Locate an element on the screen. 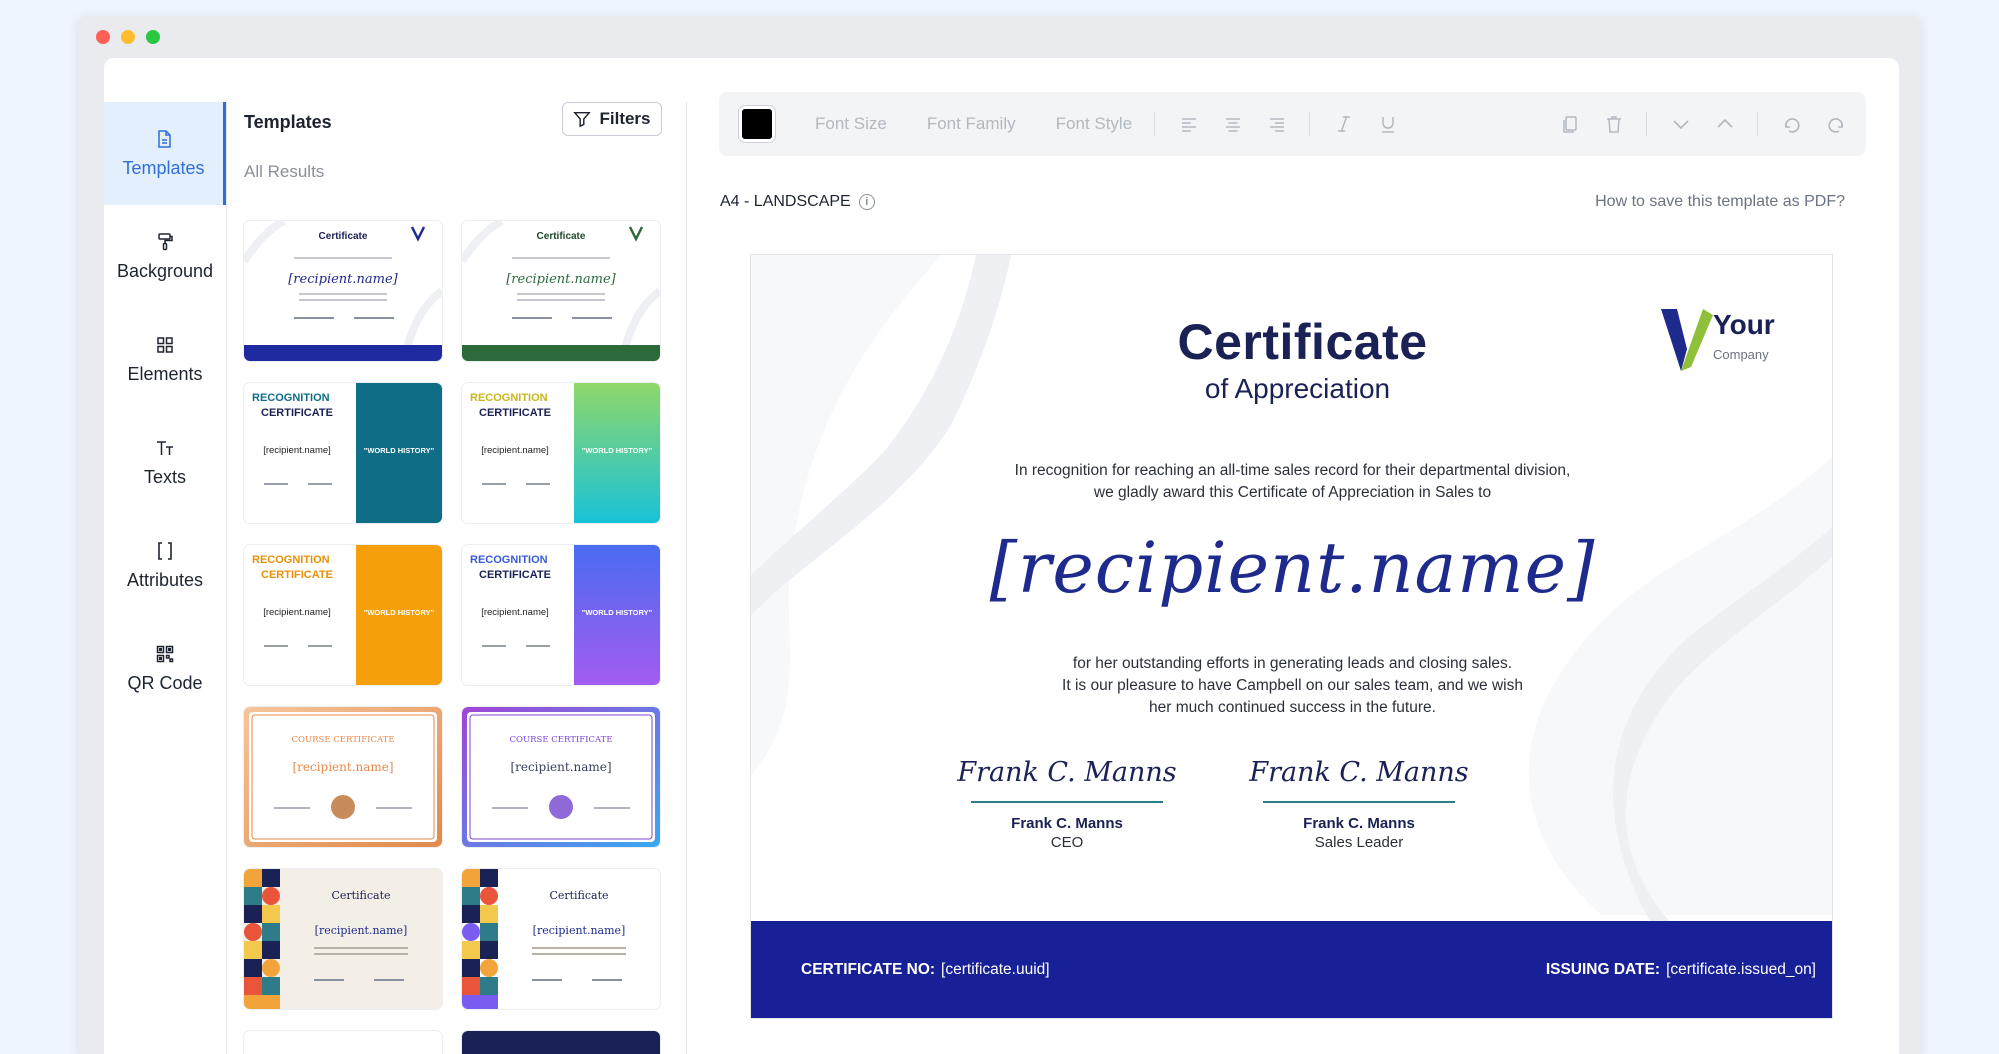  template-preview: Certificate [recipient.name] is located at coordinates (343, 939).